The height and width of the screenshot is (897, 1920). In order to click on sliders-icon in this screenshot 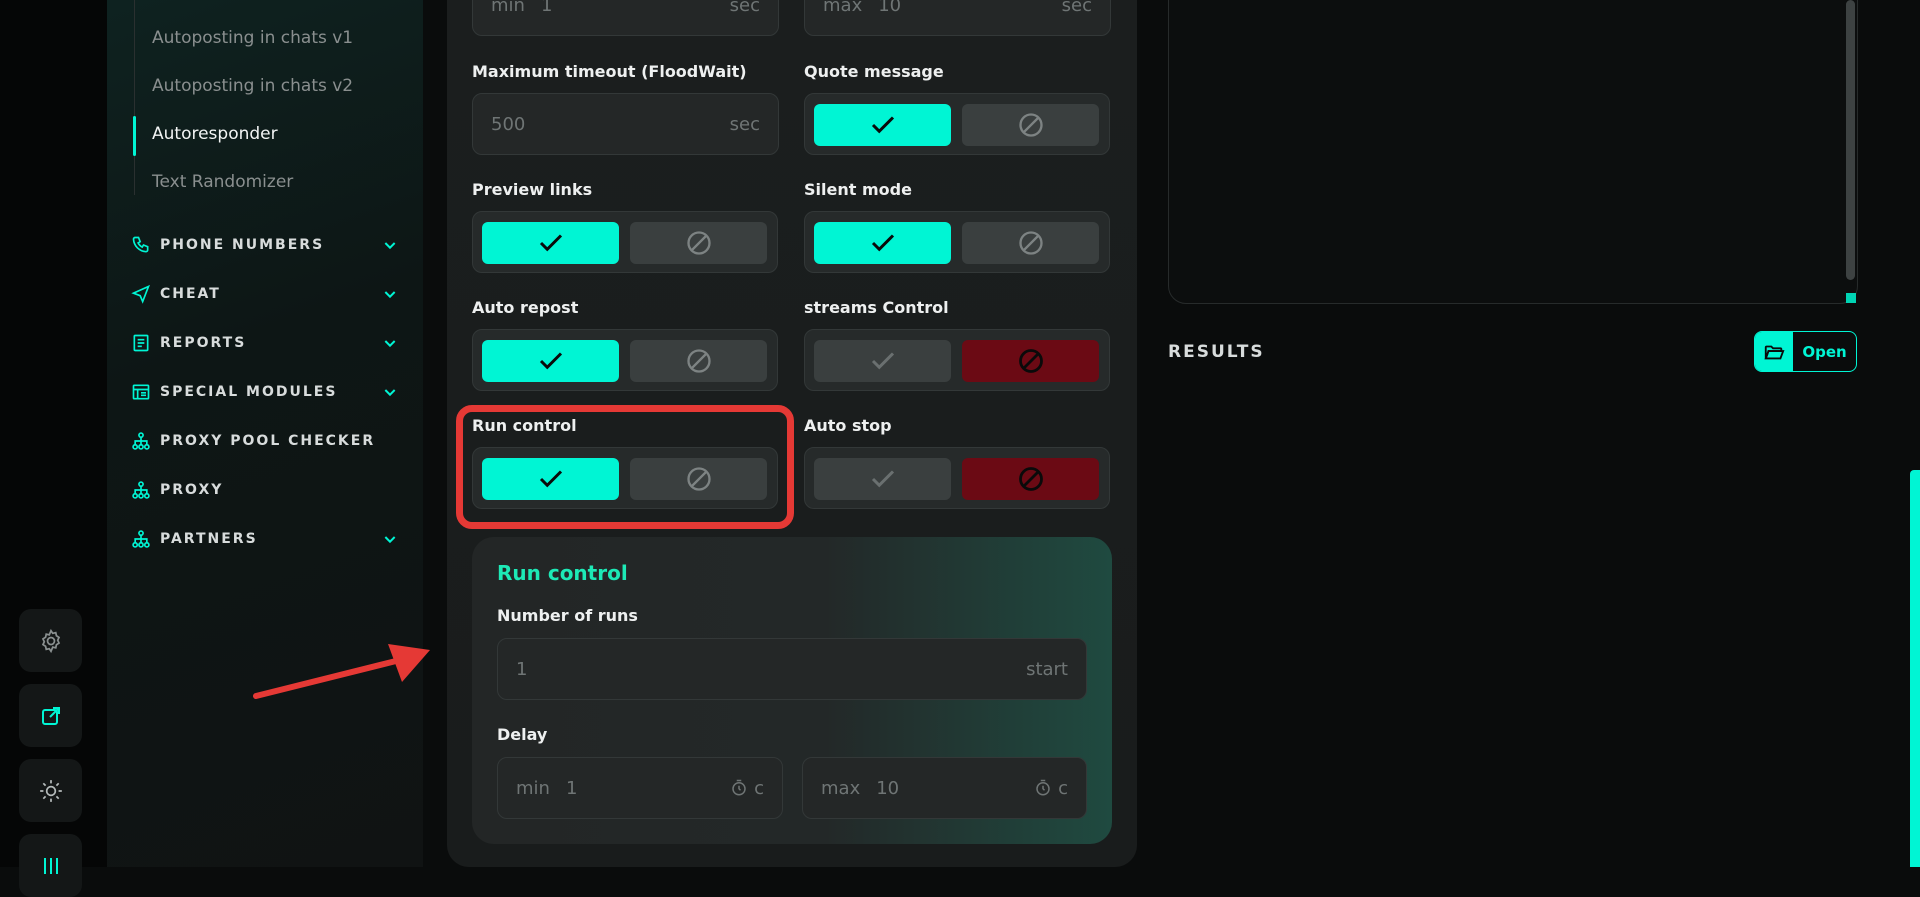, I will do `click(50, 865)`.